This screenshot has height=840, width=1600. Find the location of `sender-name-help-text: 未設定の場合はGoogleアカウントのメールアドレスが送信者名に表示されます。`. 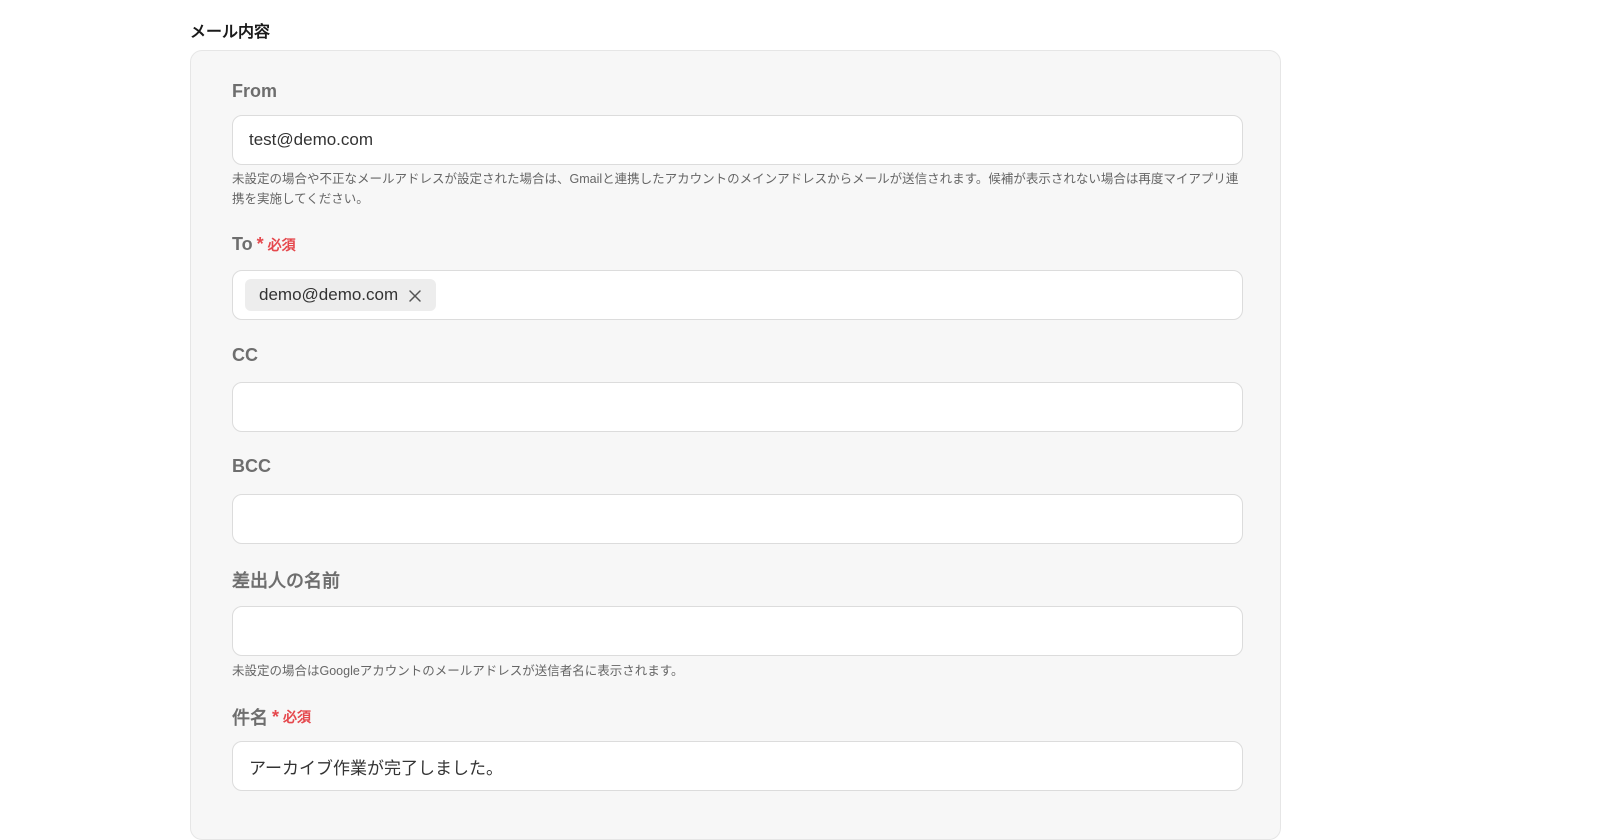

sender-name-help-text: 未設定の場合はGoogleアカウントのメールアドレスが送信者名に表示されます。 is located at coordinates (458, 671).